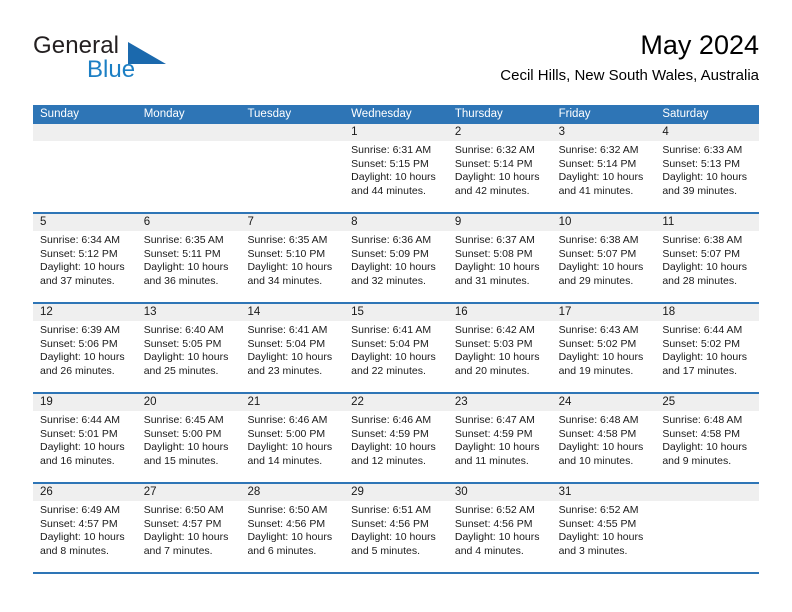 The width and height of the screenshot is (792, 612). Describe the element at coordinates (182, 253) in the screenshot. I see `day-detail-line: Sunset: 5:11 PM` at that location.